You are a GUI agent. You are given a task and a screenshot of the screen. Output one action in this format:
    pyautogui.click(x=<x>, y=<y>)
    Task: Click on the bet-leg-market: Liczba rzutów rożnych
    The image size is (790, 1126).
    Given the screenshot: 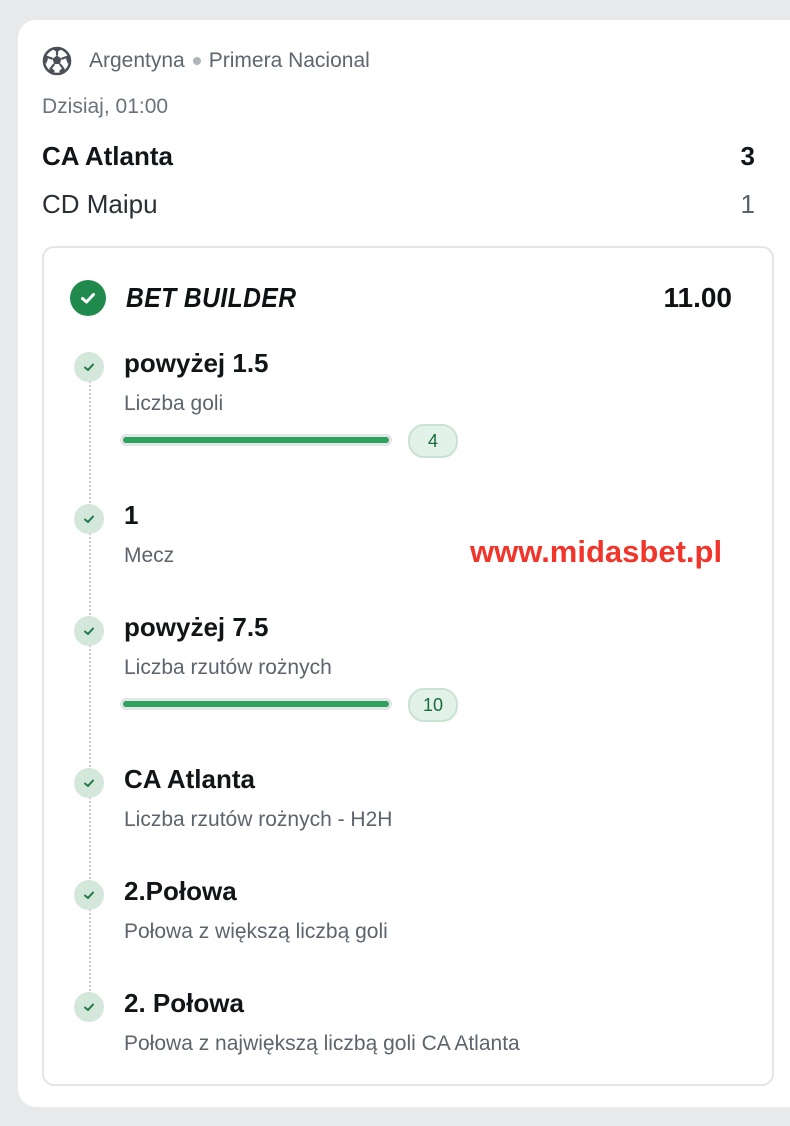 What is the action you would take?
    pyautogui.click(x=228, y=667)
    